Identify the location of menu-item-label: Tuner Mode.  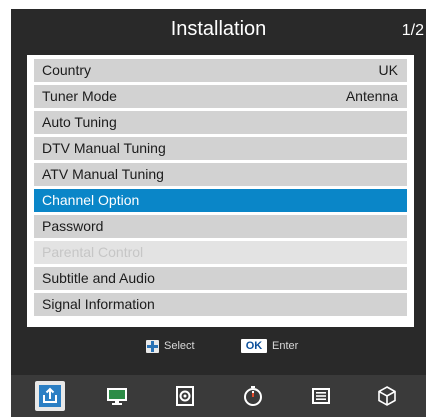
(79, 96).